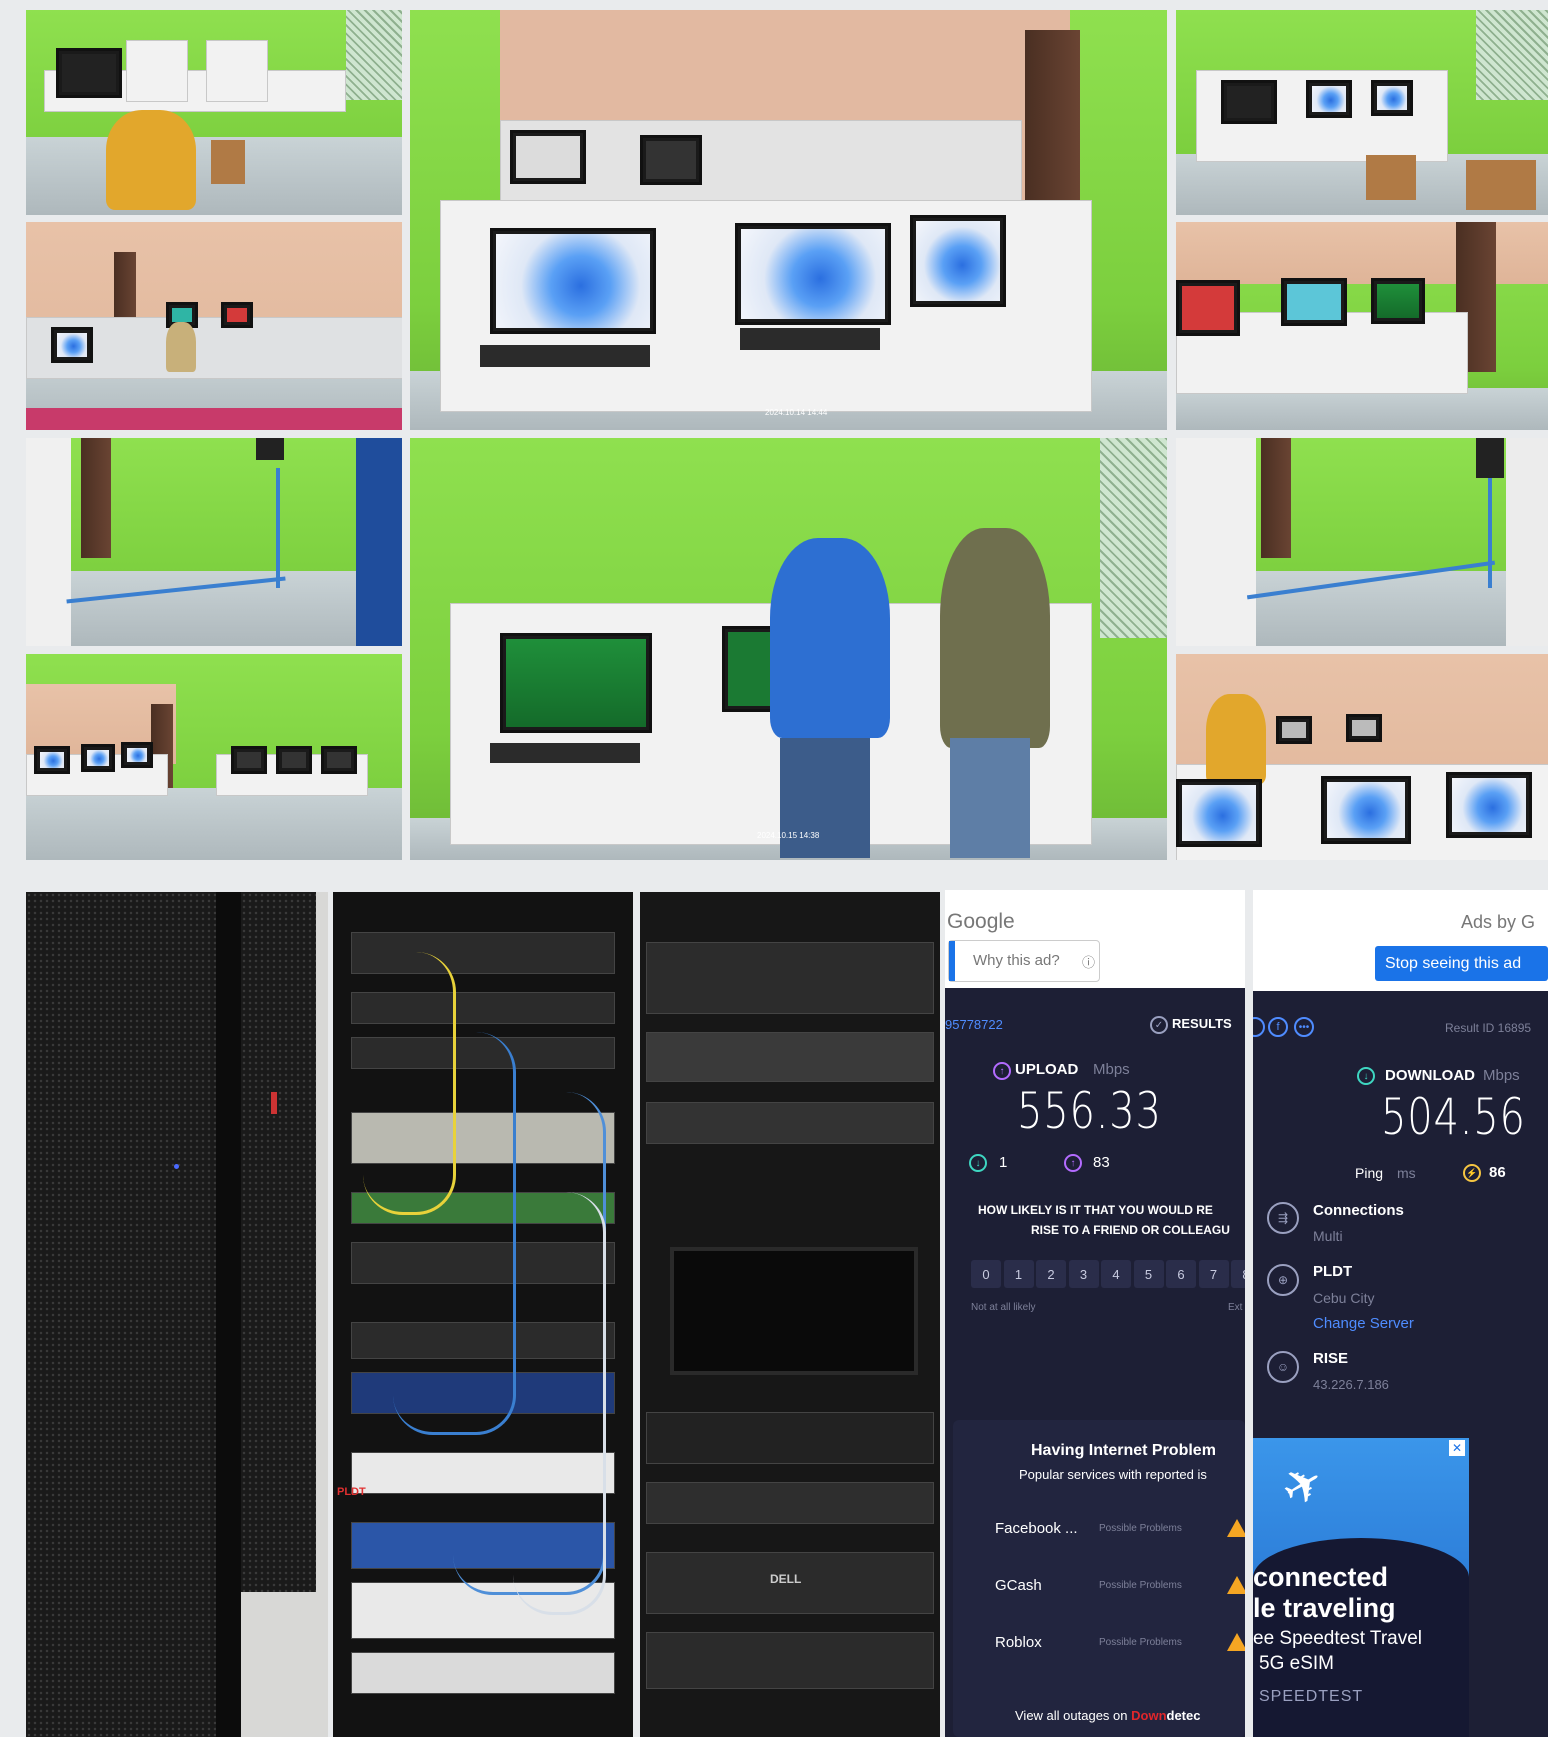 The image size is (1548, 1737). I want to click on cardboard-box, so click(228, 162).